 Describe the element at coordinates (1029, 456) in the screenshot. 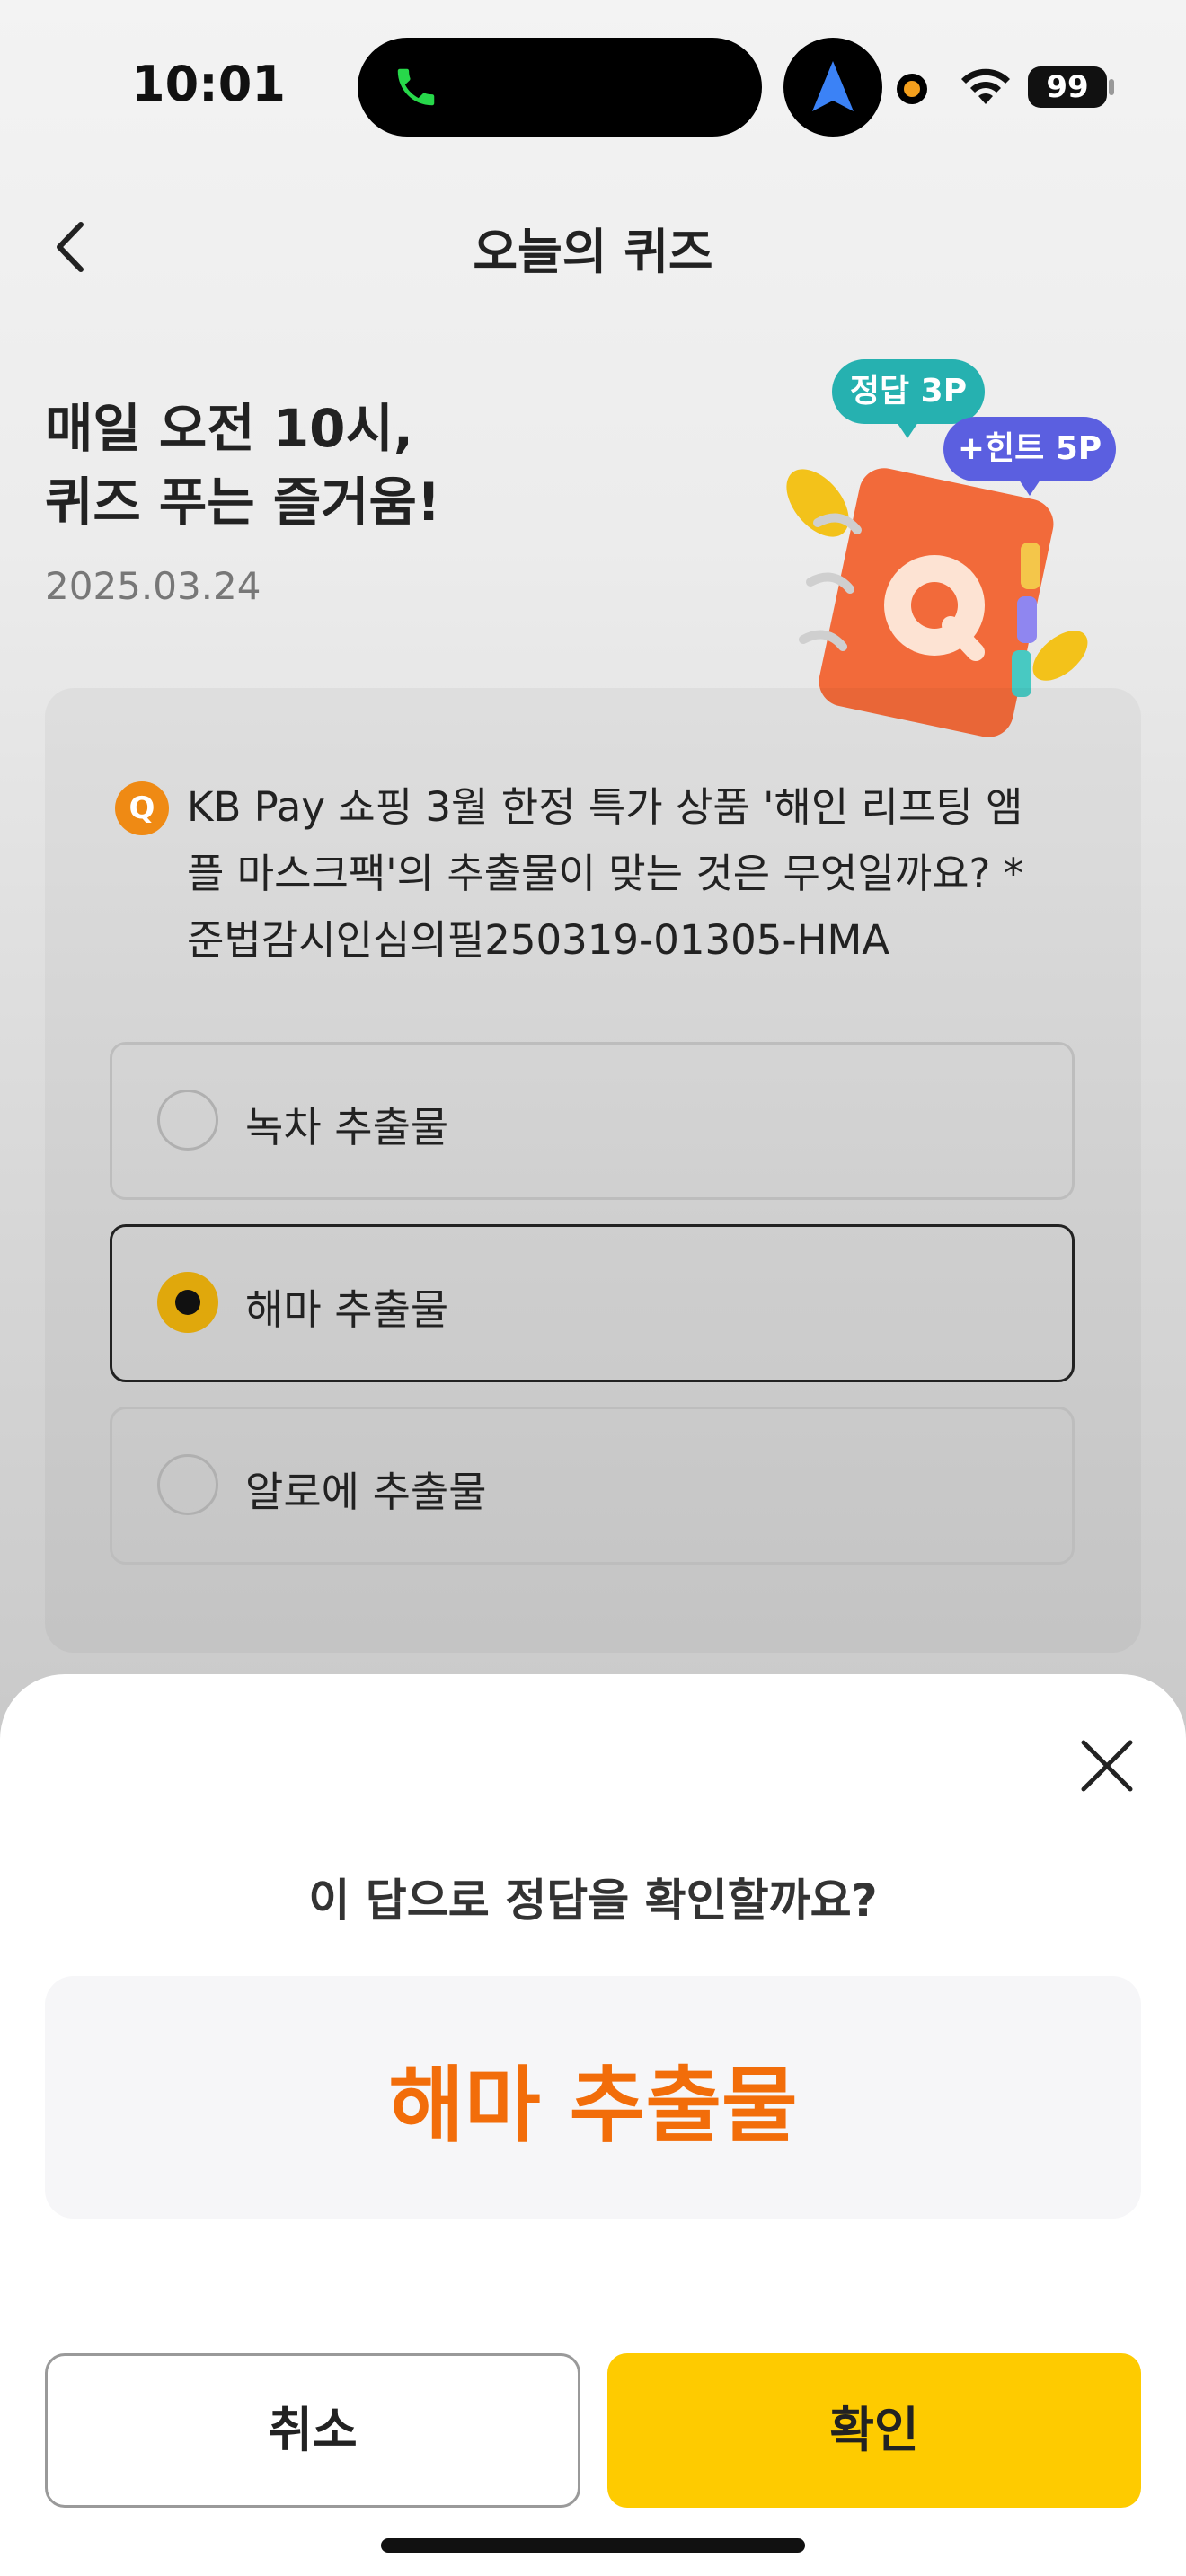

I see `hint-points-badge: +힌트 5P` at that location.